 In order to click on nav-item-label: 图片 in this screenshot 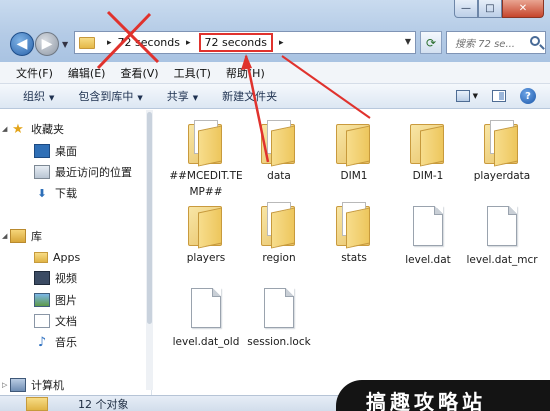, I will do `click(66, 300)`.